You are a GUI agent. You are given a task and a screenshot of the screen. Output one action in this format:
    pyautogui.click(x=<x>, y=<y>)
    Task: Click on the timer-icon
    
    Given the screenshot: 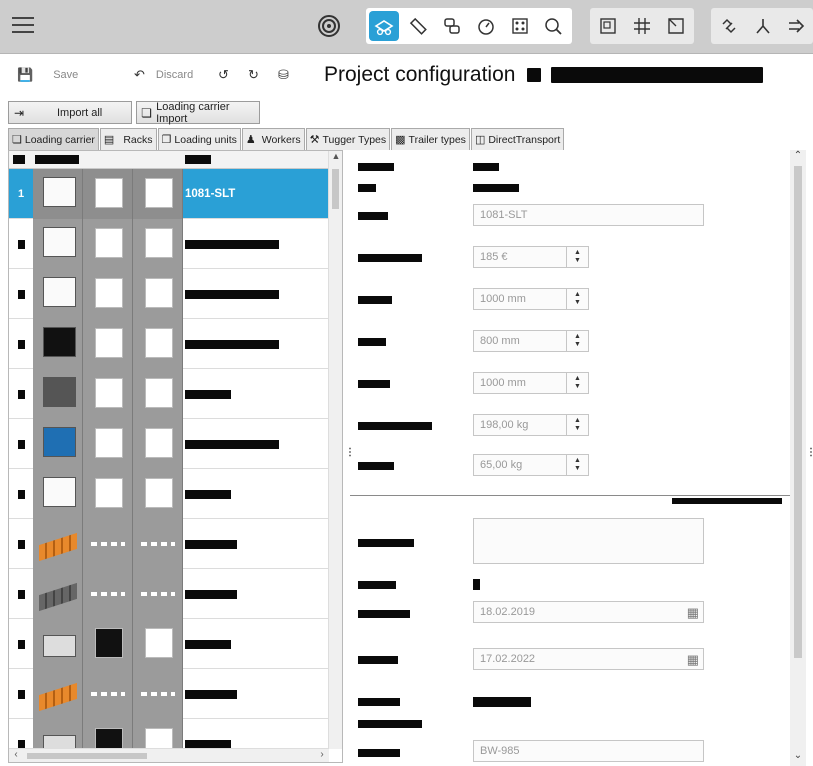 What is the action you would take?
    pyautogui.click(x=486, y=26)
    